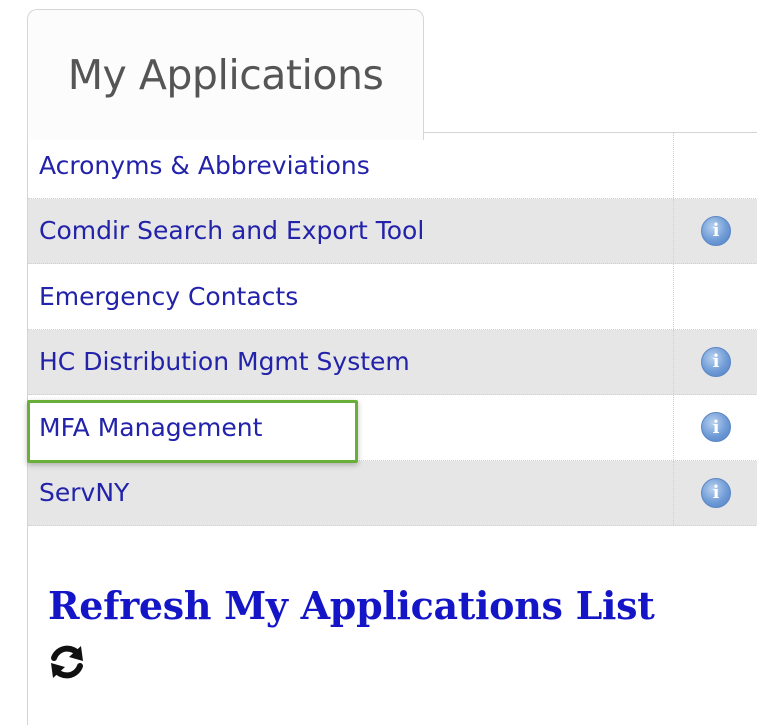  Describe the element at coordinates (356, 362) in the screenshot. I see `app-link-hc-distribution: HC Distribution Mgmt System` at that location.